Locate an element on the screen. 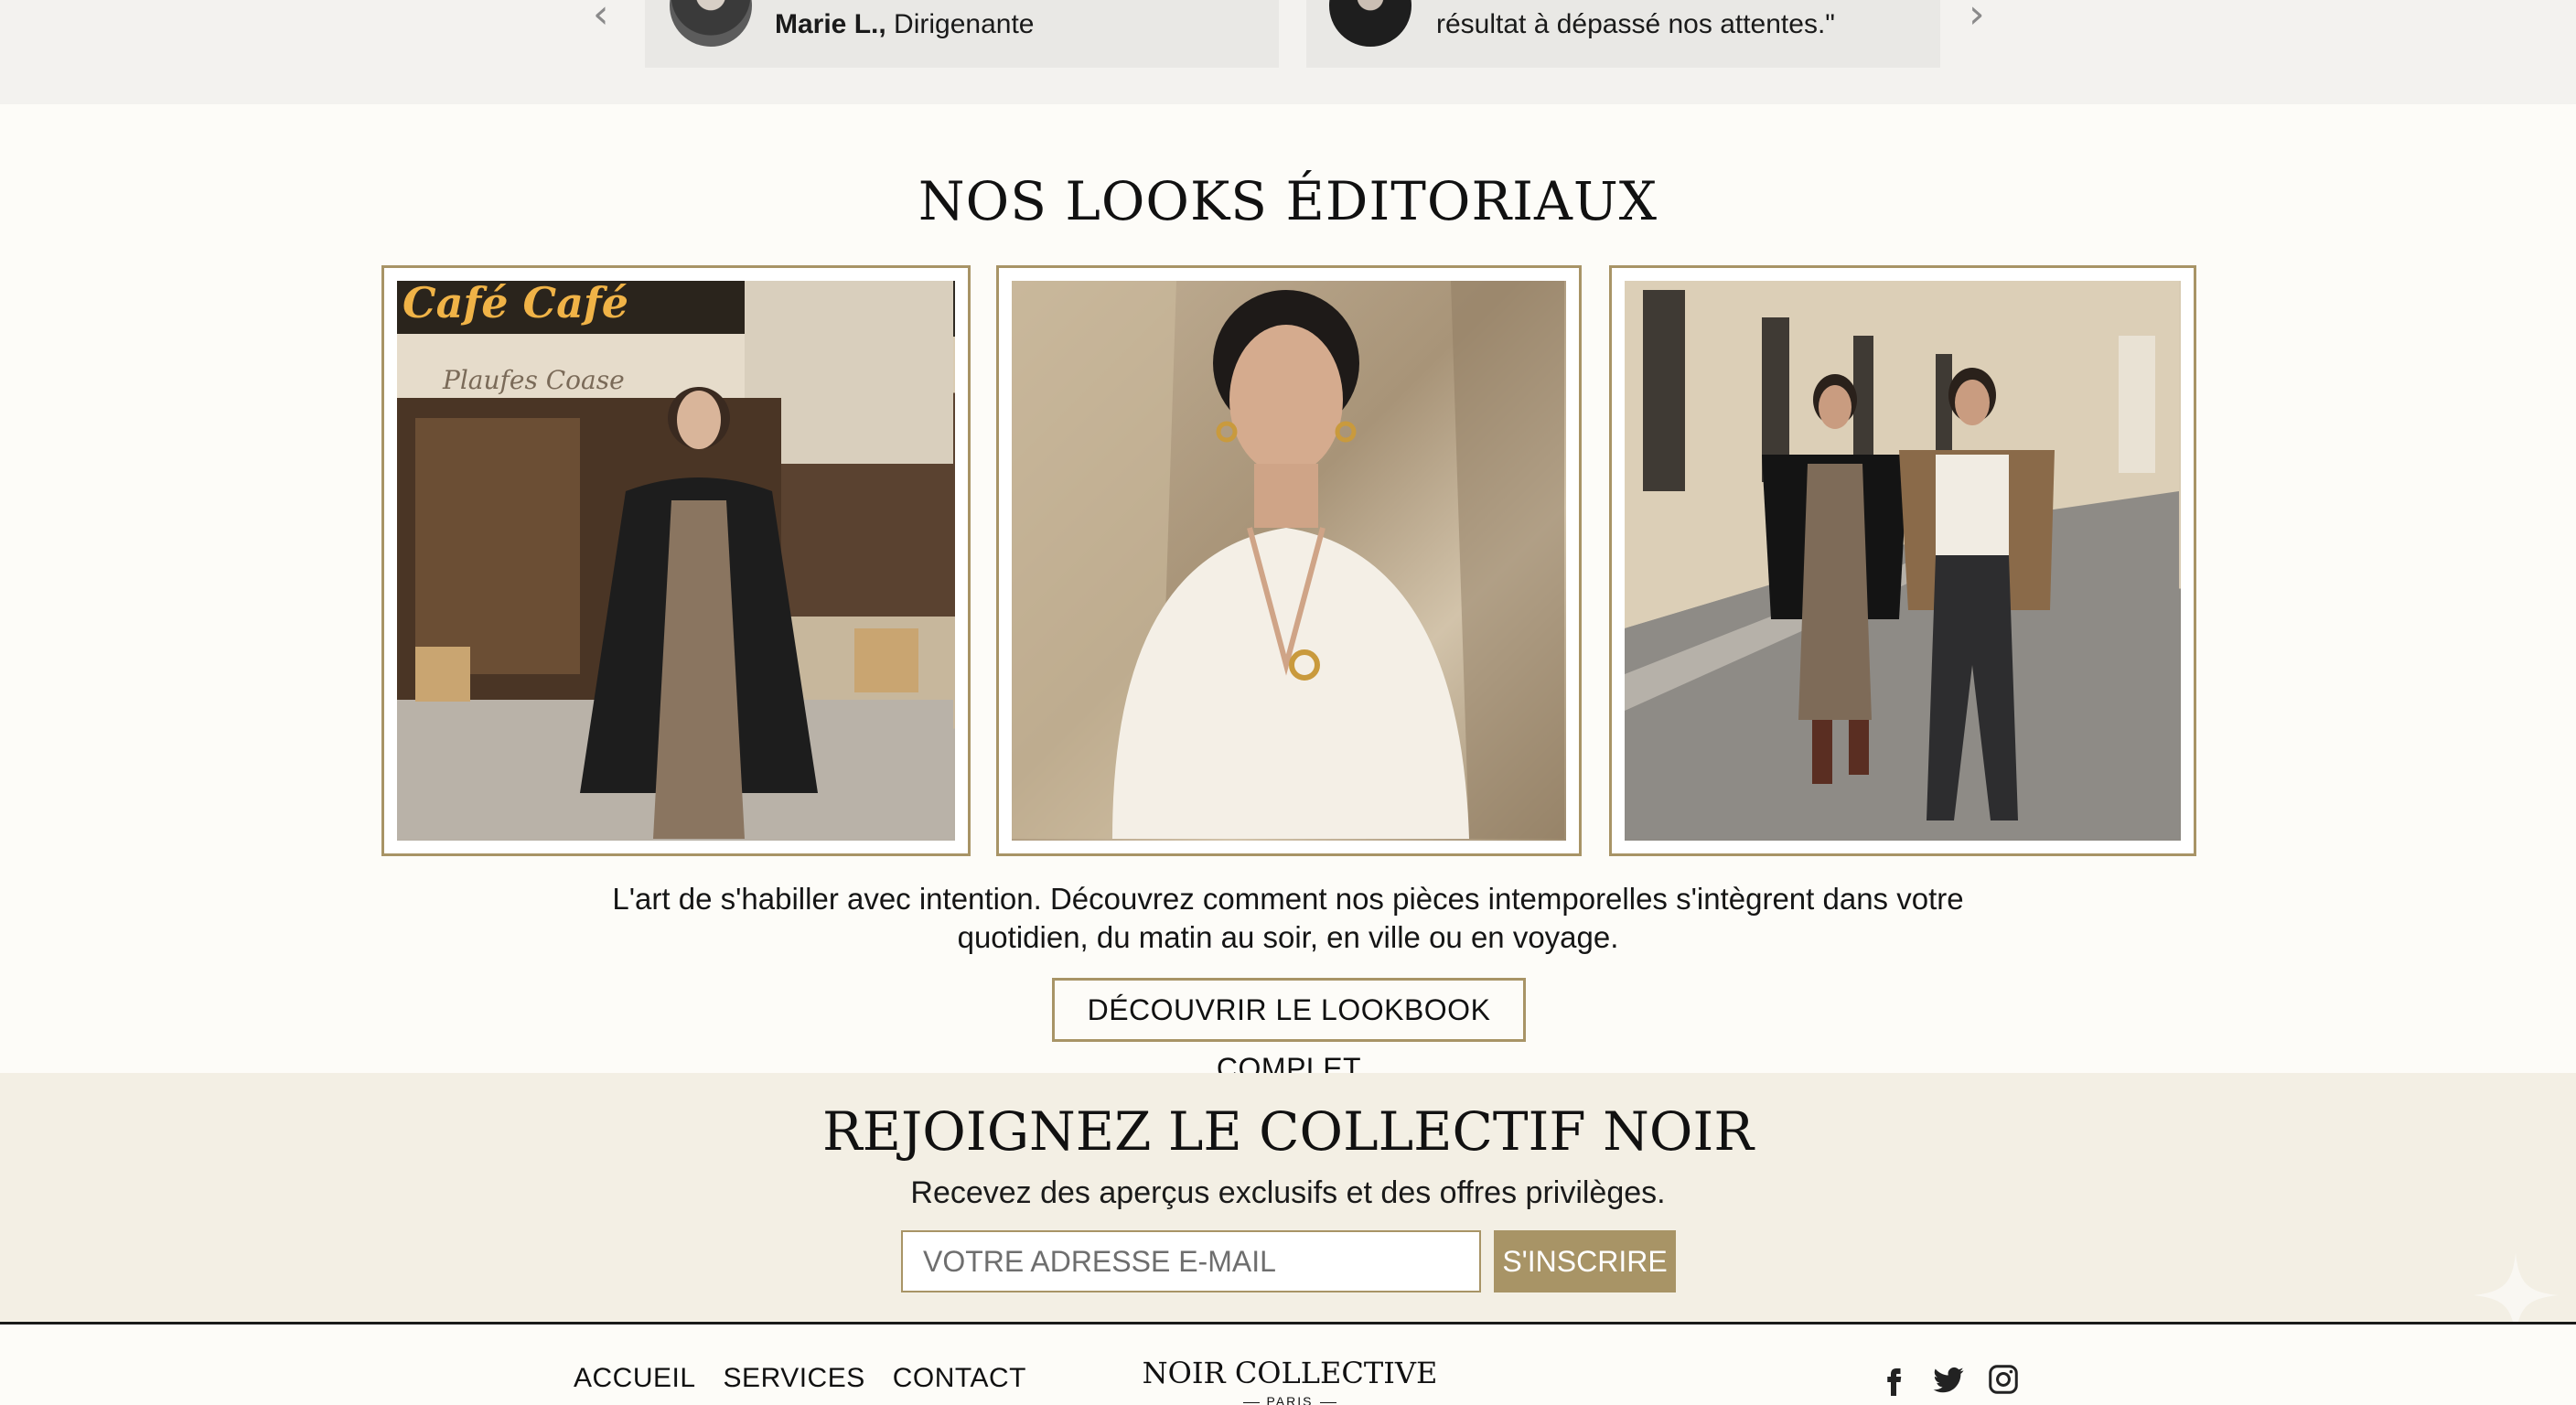 This screenshot has width=2576, height=1405. editorial-photo: Café Café Plaufes Coase is located at coordinates (676, 561).